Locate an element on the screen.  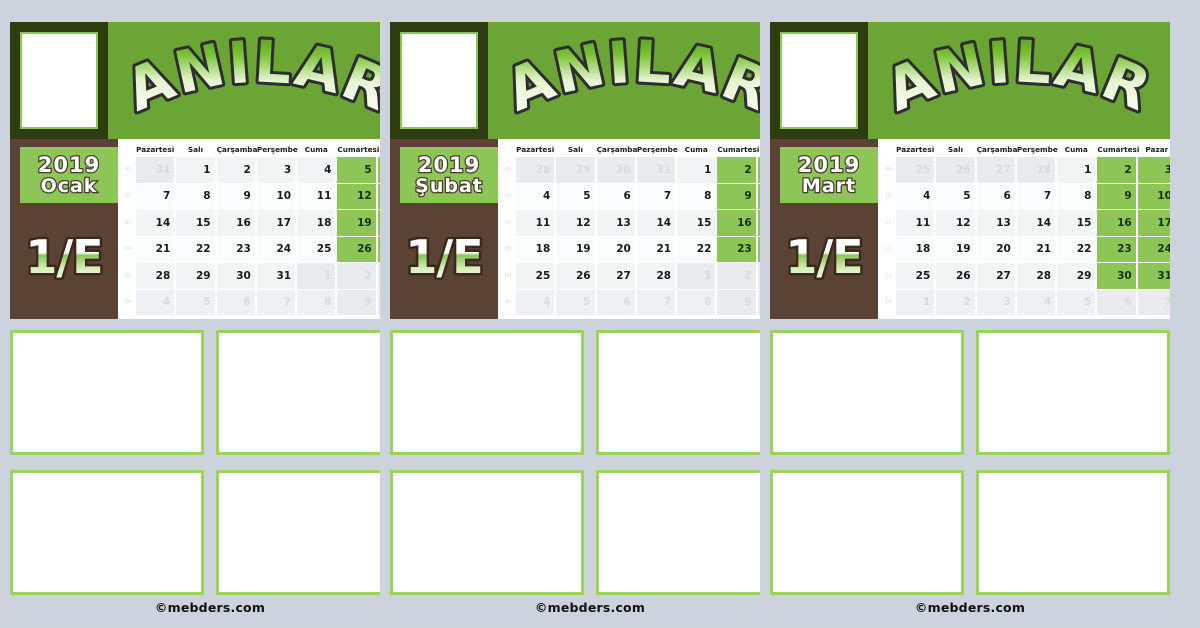
calendar-day-cell: 8 is located at coordinates (316, 302).